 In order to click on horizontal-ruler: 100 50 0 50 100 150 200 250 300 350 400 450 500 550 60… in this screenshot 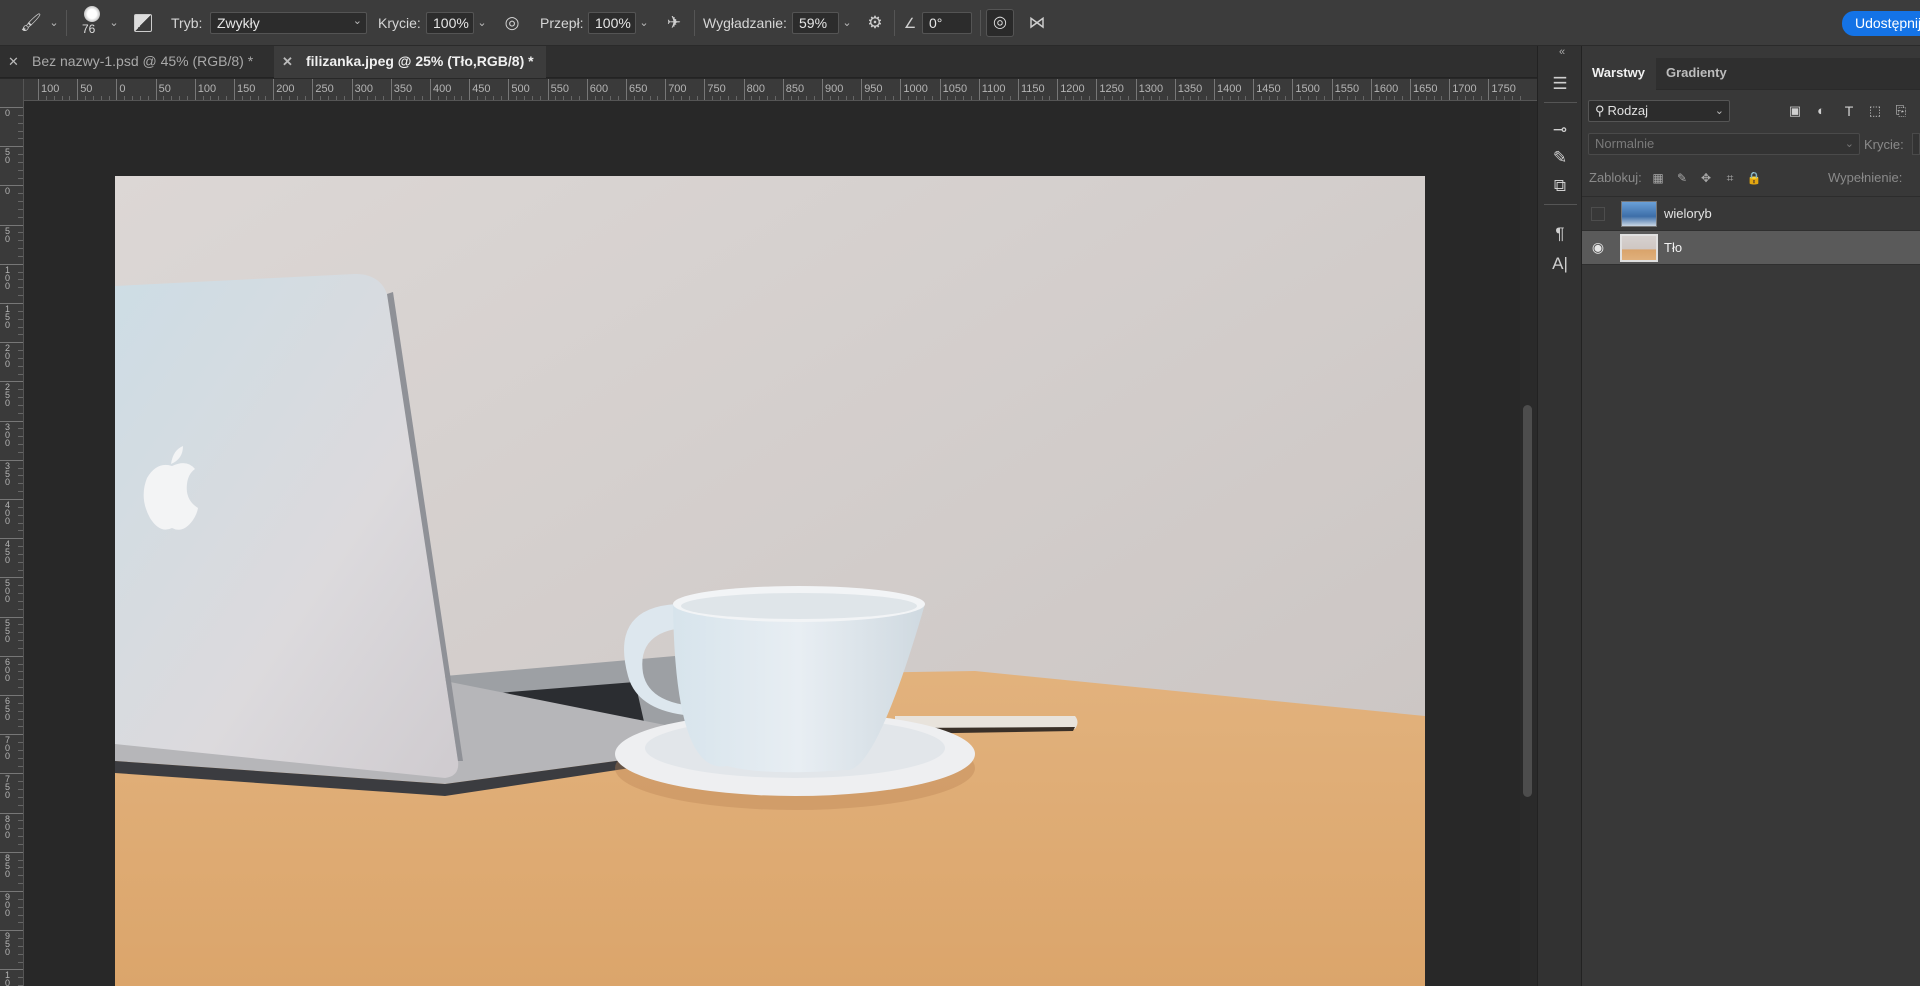, I will do `click(780, 90)`.